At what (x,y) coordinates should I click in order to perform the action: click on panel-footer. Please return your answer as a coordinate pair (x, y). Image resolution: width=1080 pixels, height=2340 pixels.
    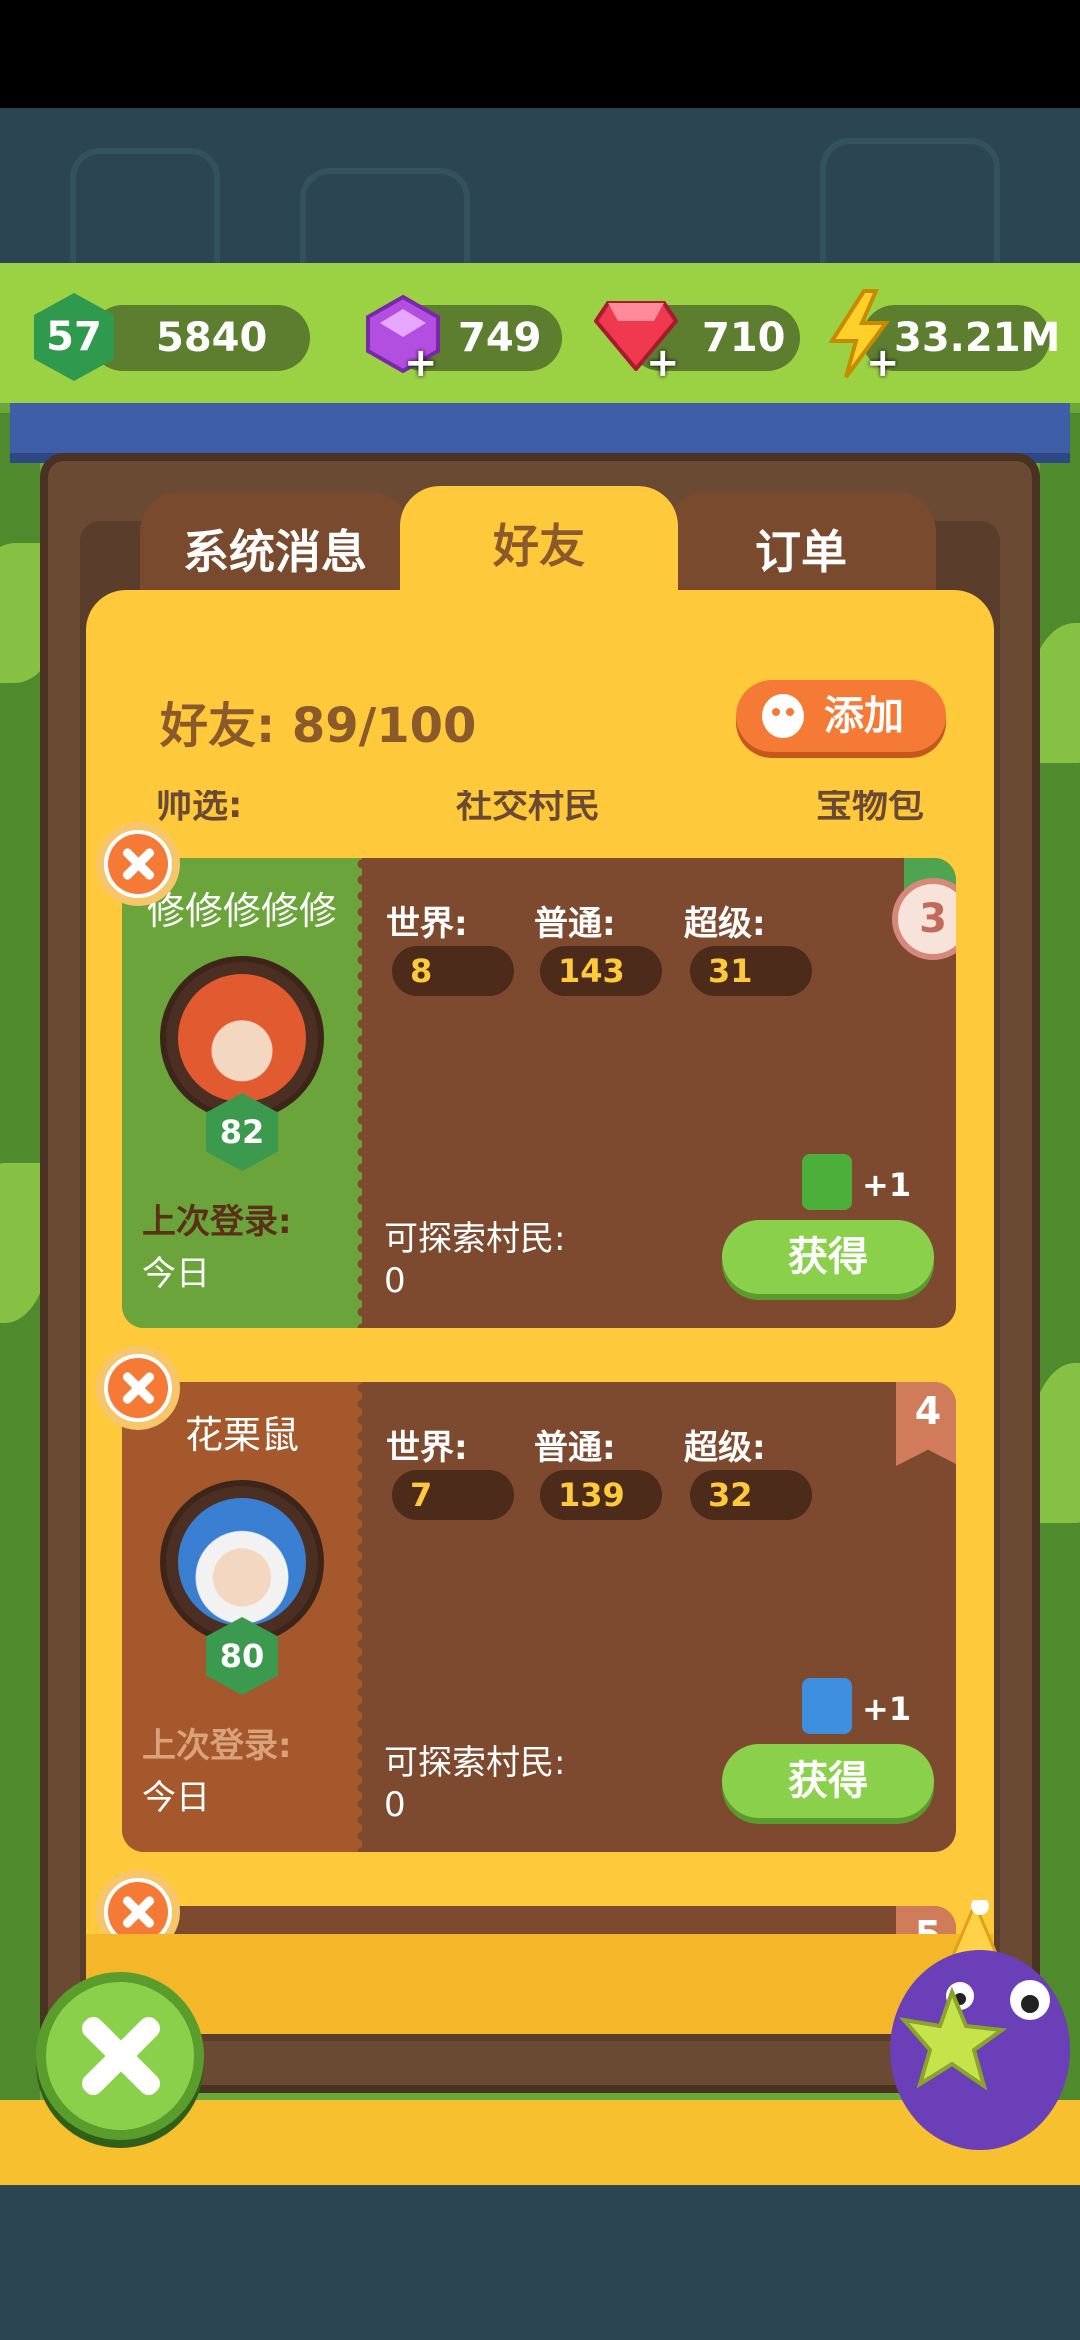
    Looking at the image, I should click on (540, 1984).